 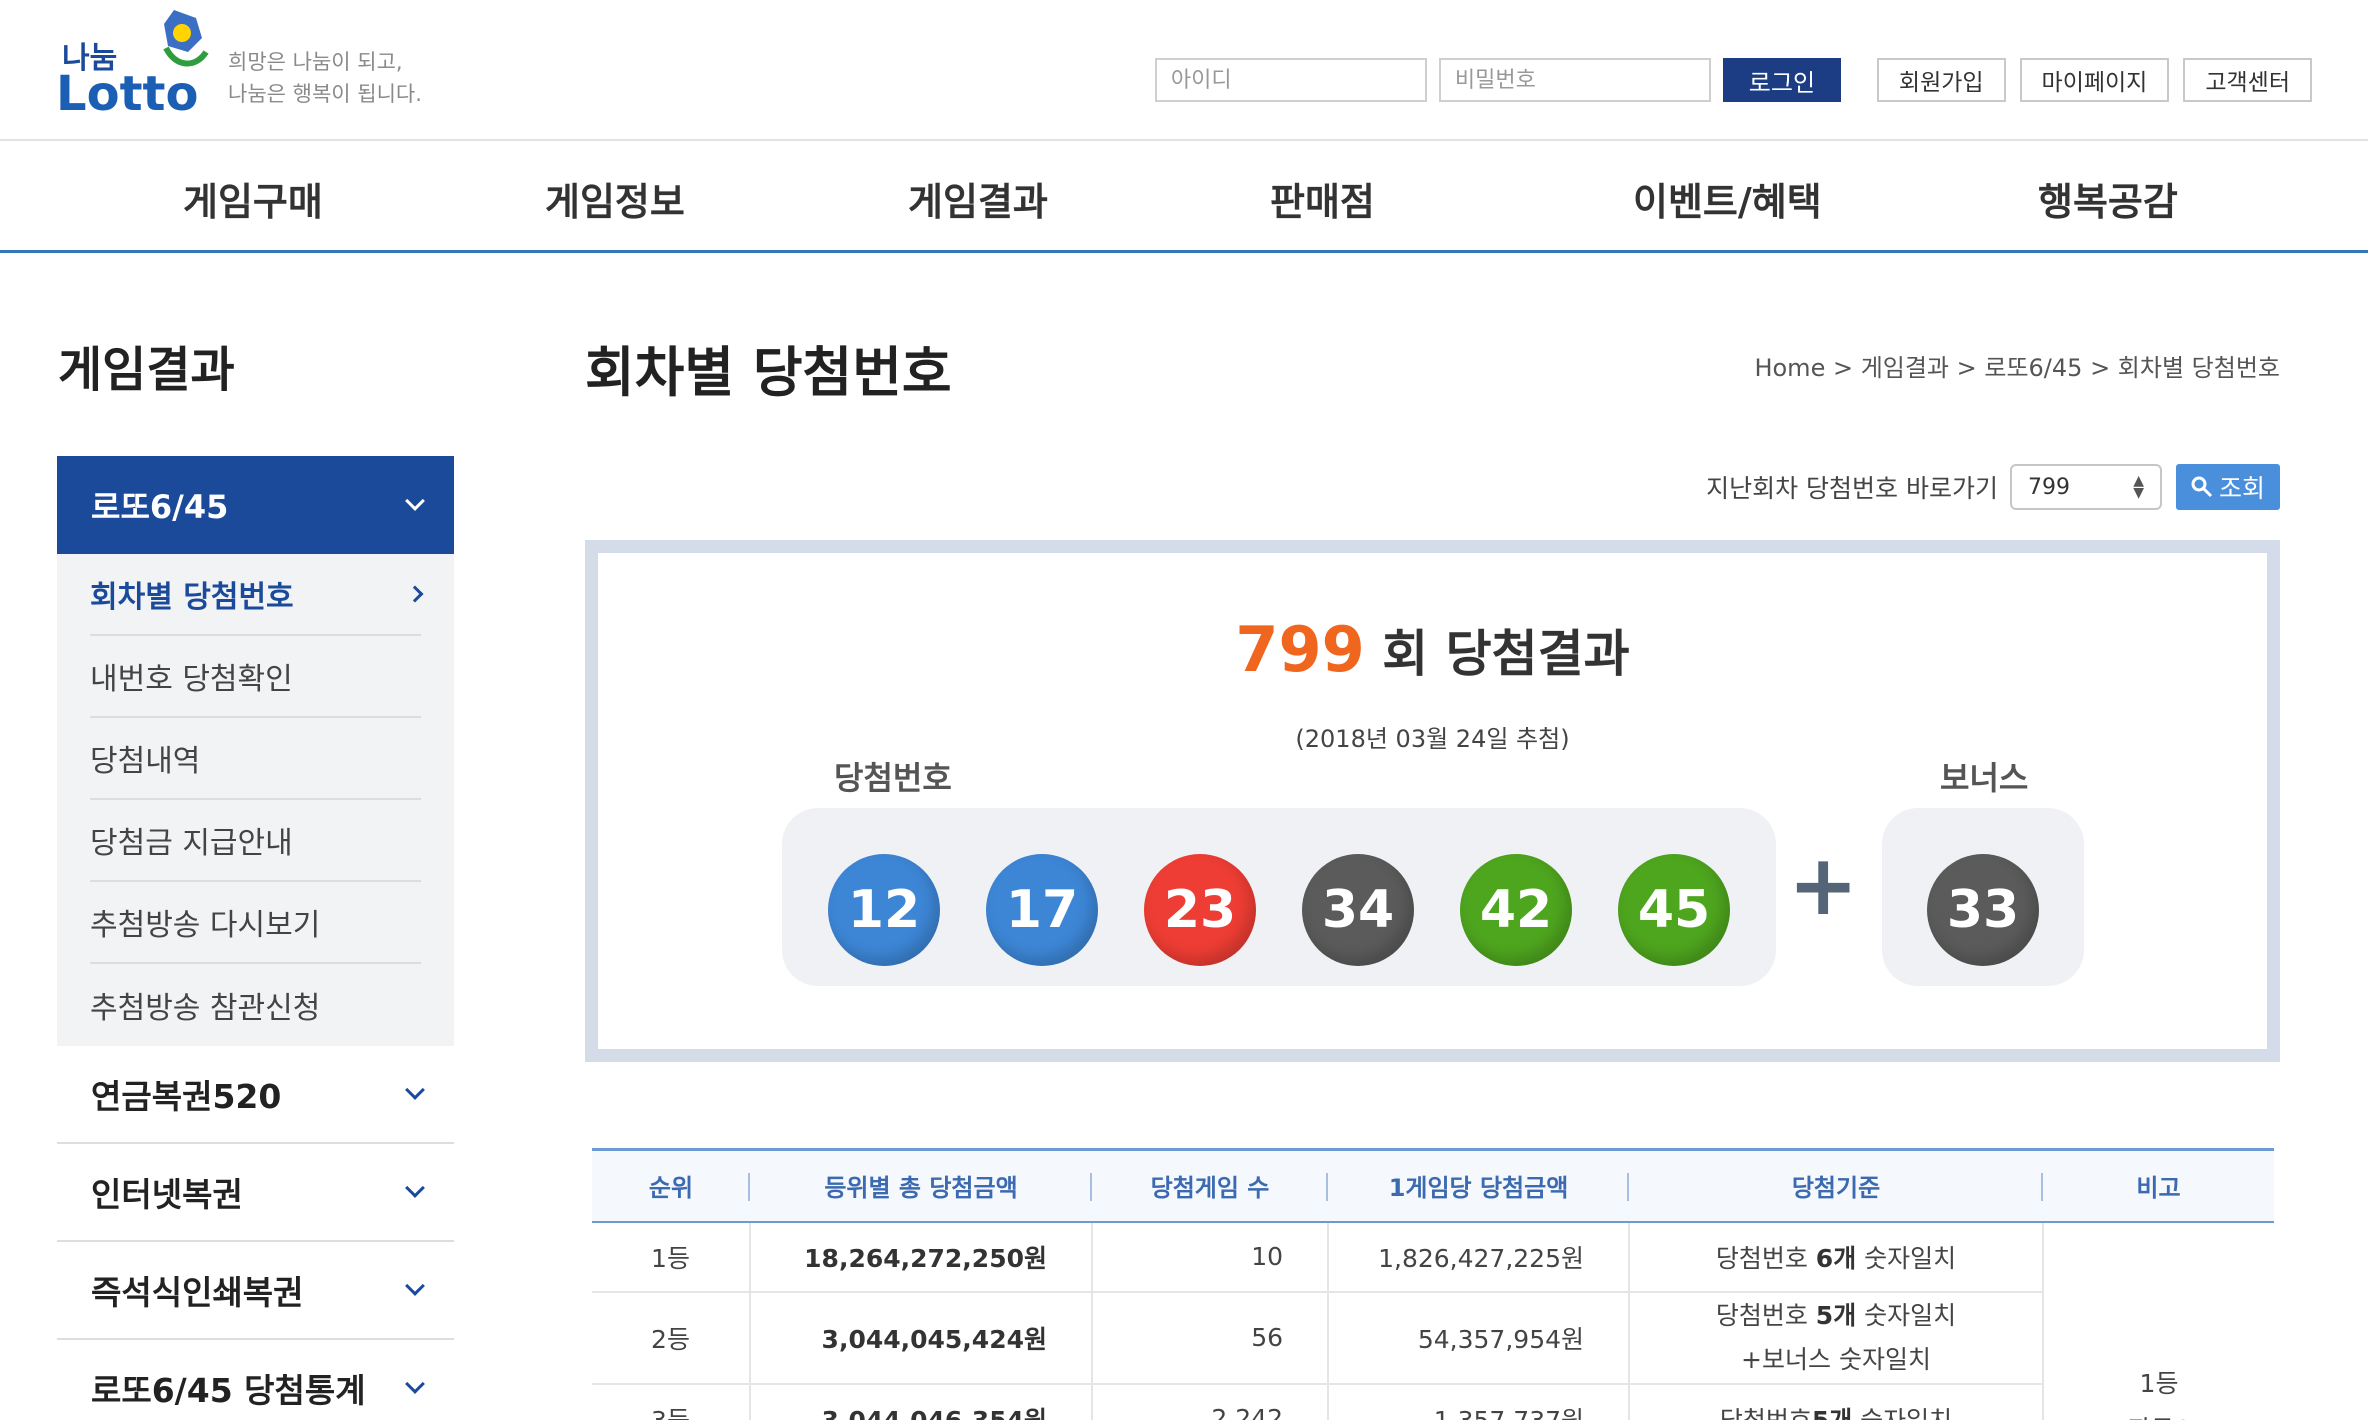 I want to click on sidebar-group-stats: 로또6/45 당첨통계, so click(x=255, y=1380).